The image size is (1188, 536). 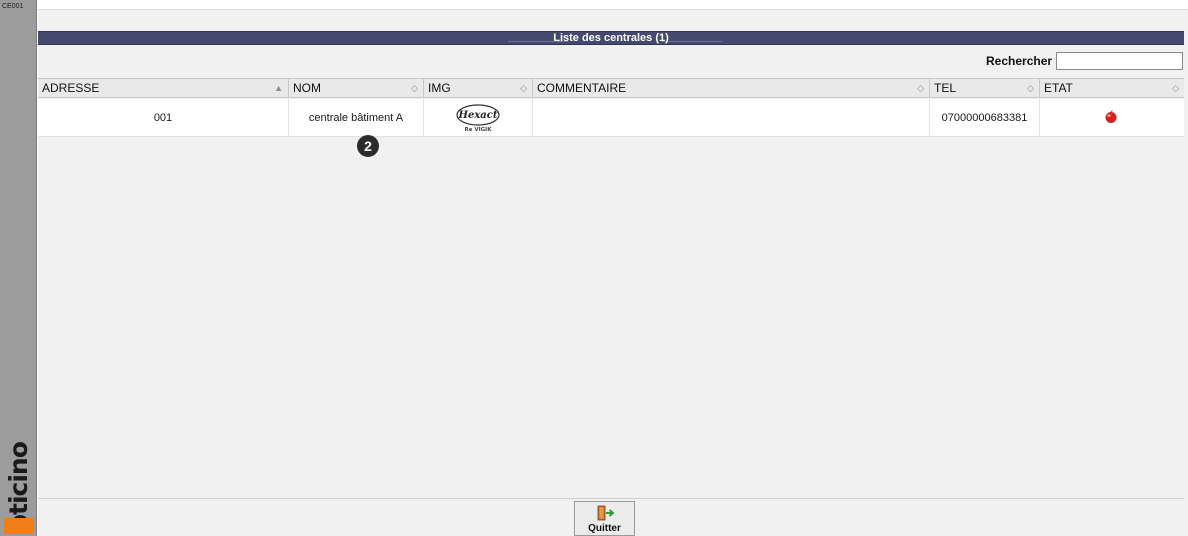 What do you see at coordinates (478, 88) in the screenshot?
I see `column-header-img: IMG ◇` at bounding box center [478, 88].